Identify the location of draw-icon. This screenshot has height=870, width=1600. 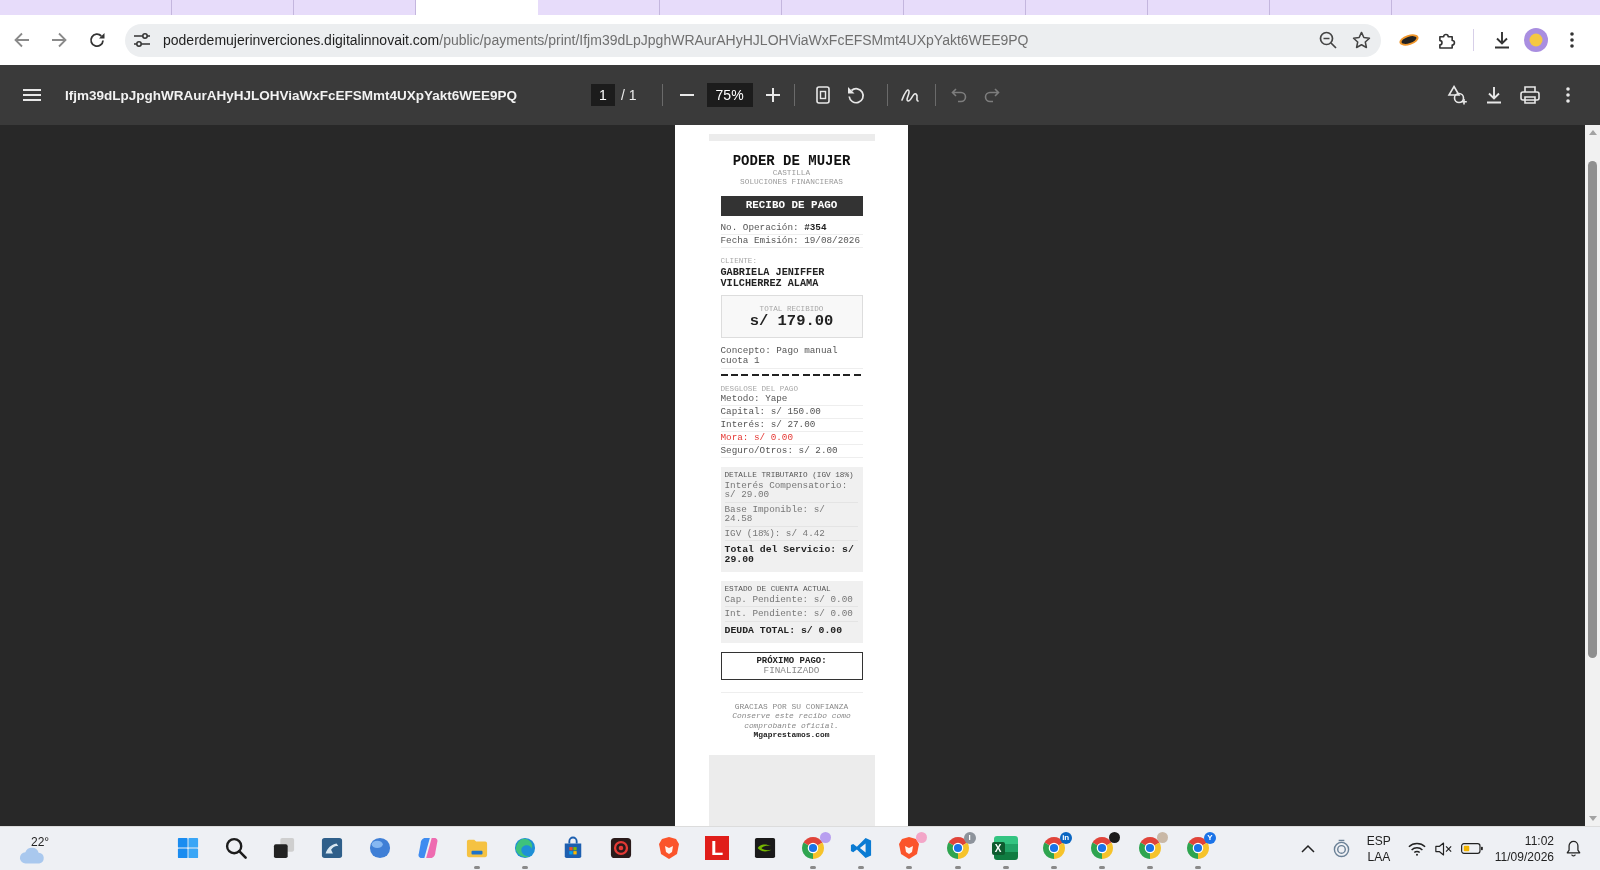
(909, 95).